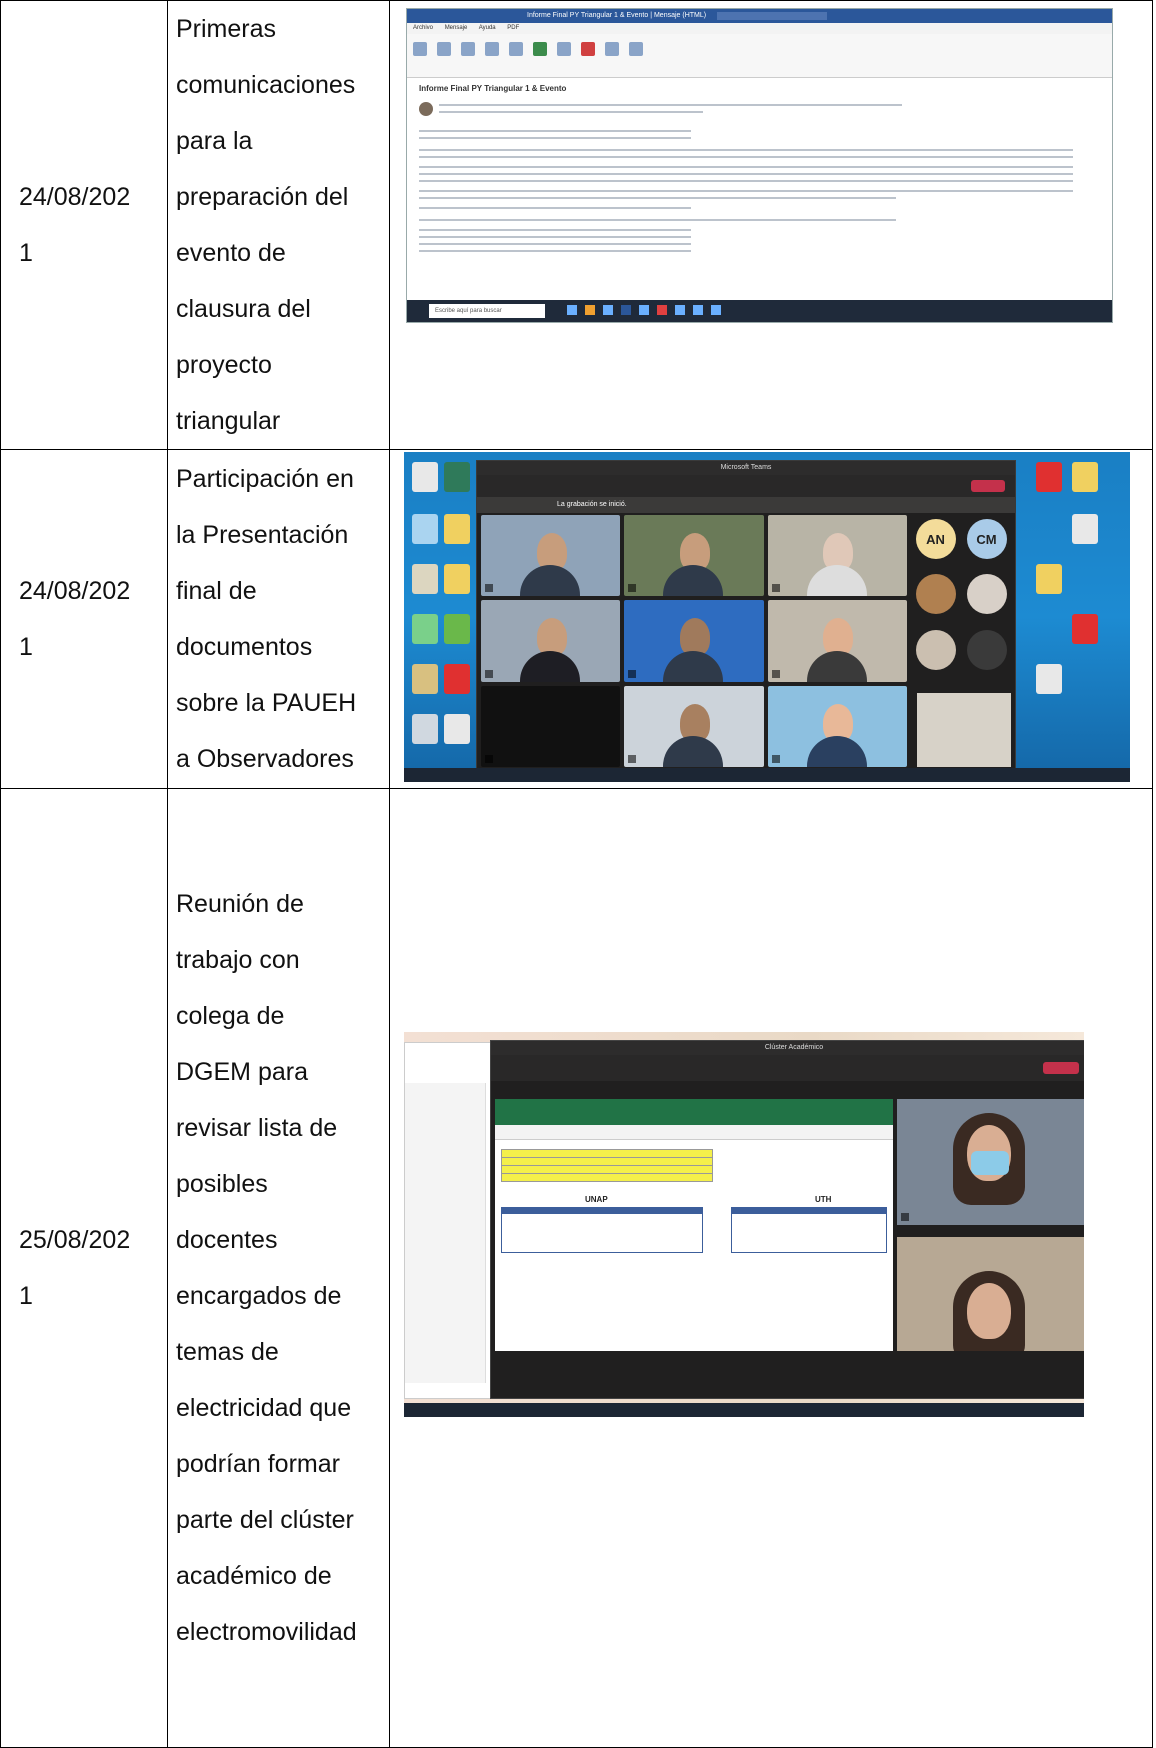  What do you see at coordinates (823, 1199) in the screenshot?
I see `sheet-header: UTH` at bounding box center [823, 1199].